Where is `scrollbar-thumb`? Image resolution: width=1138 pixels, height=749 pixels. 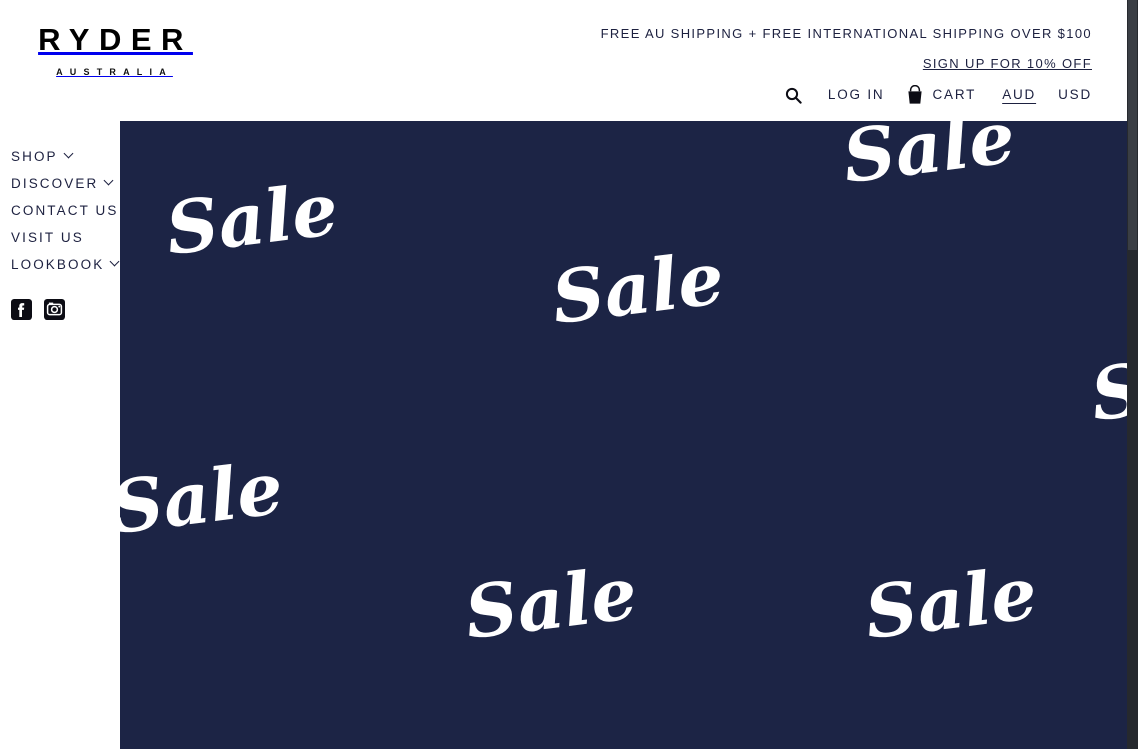
scrollbar-thumb is located at coordinates (1132, 125).